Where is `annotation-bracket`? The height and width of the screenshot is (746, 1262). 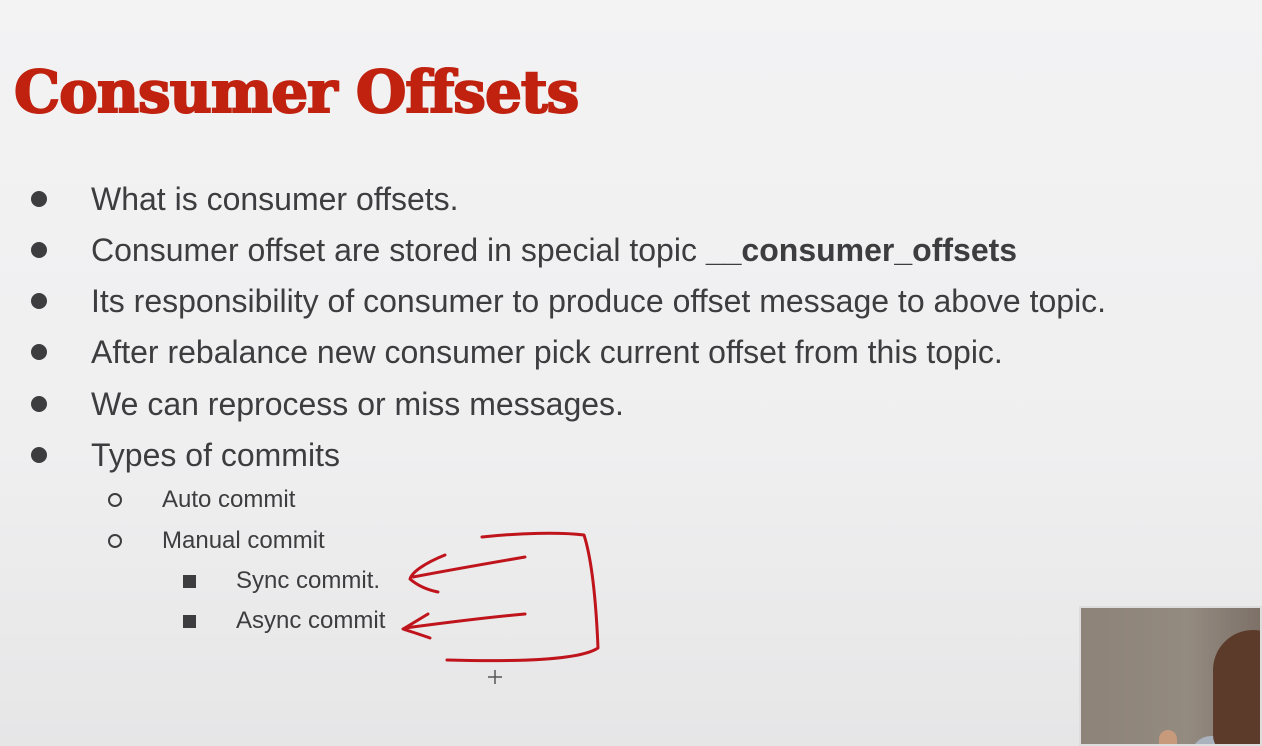 annotation-bracket is located at coordinates (522, 597).